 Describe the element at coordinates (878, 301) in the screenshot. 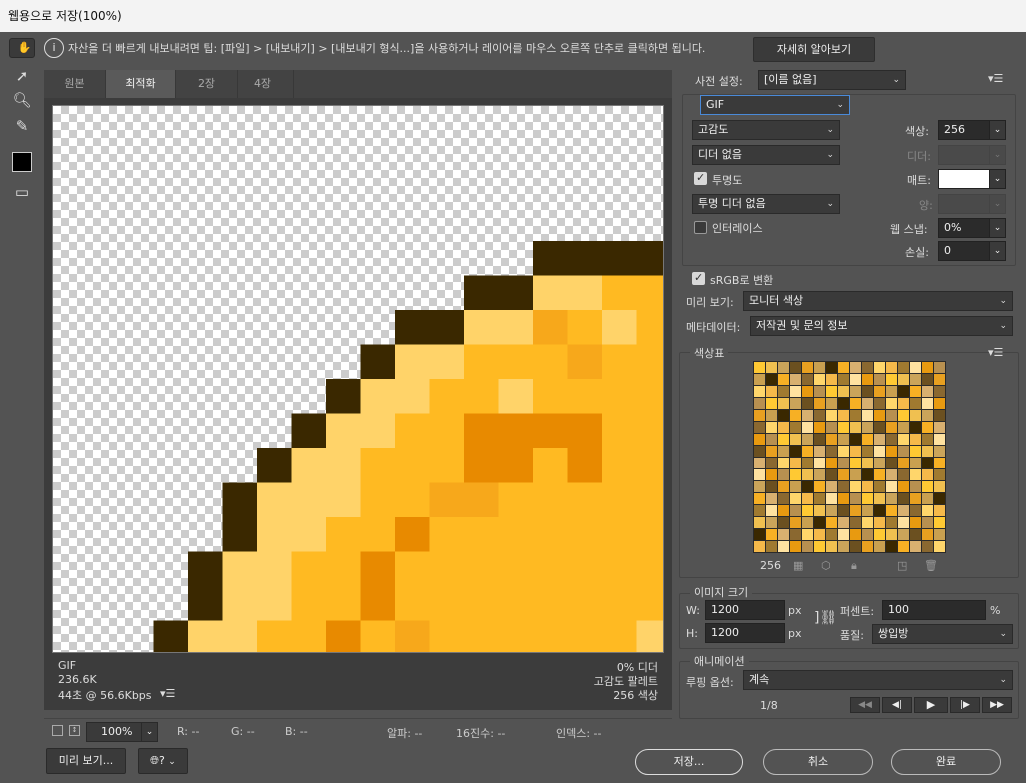

I see `preview-select: 모니터 색상 ⌄` at that location.